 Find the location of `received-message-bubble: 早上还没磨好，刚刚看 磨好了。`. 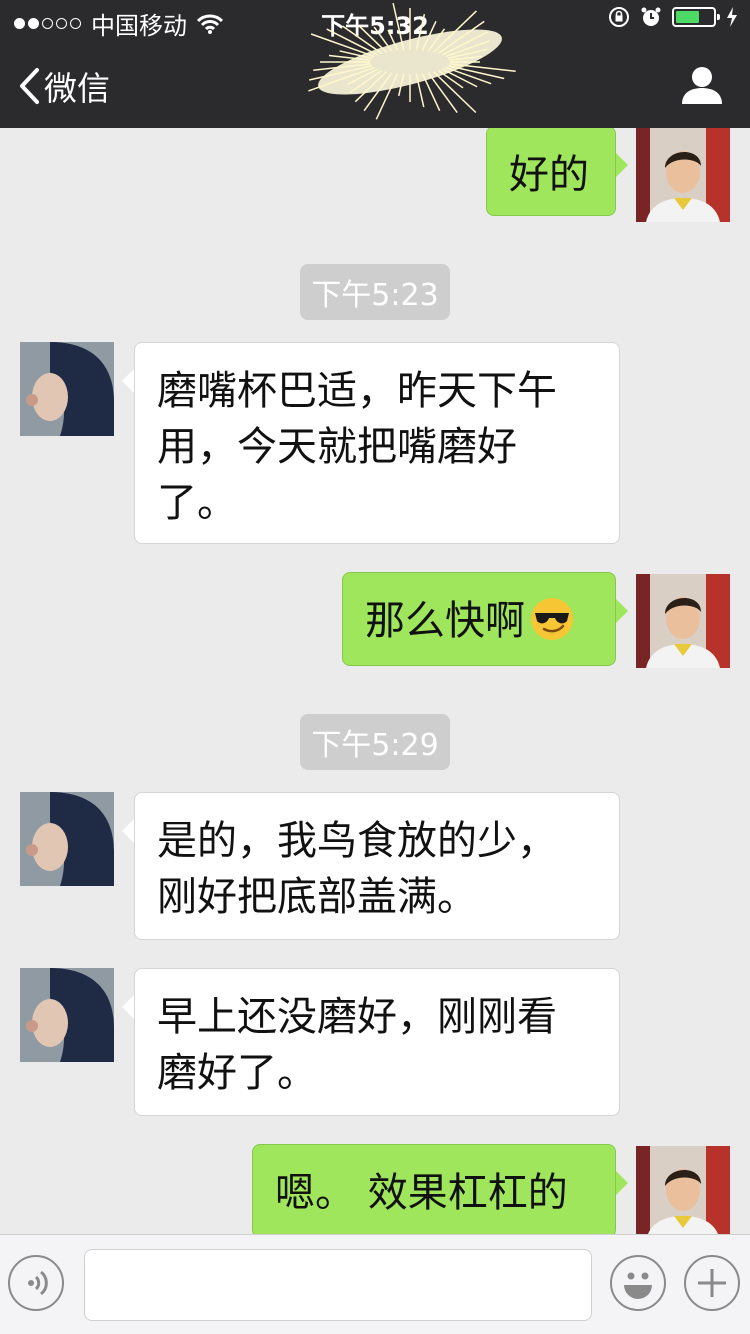

received-message-bubble: 早上还没磨好，刚刚看 磨好了。 is located at coordinates (371, 1042).